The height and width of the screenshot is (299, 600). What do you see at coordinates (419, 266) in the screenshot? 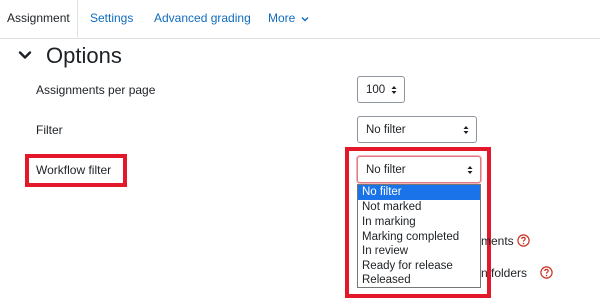
I see `workflow-option: Ready for release` at bounding box center [419, 266].